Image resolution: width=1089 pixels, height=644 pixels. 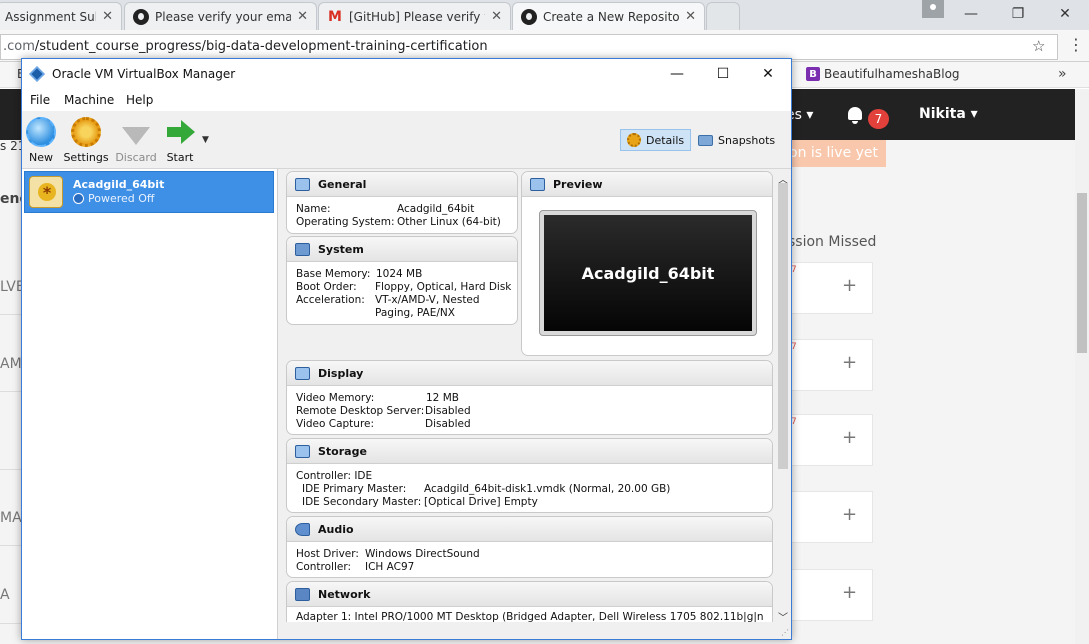 What do you see at coordinates (529, 529) in the screenshot?
I see `audio-header: Audio` at bounding box center [529, 529].